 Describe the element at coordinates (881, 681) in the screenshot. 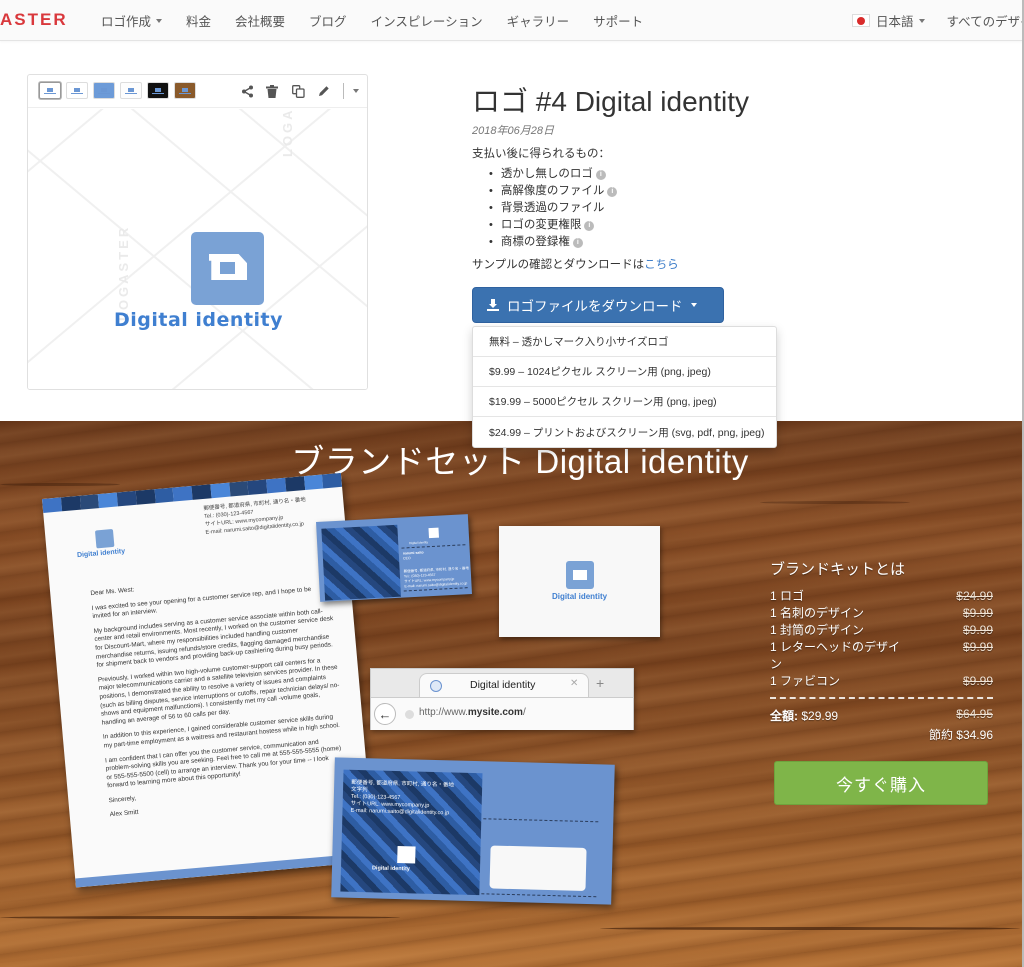

I see `kit-item: 1 ファビコン $9.99` at that location.